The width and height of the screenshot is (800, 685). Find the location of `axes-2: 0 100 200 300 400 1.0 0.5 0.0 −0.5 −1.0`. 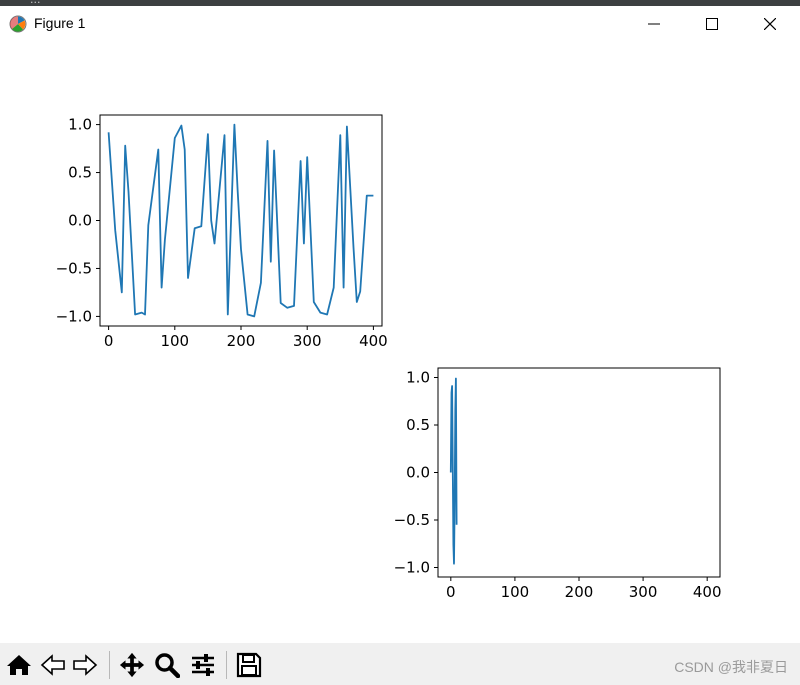

axes-2: 0 100 200 300 400 1.0 0.5 0.0 −0.5 −1.0 is located at coordinates (558, 484).